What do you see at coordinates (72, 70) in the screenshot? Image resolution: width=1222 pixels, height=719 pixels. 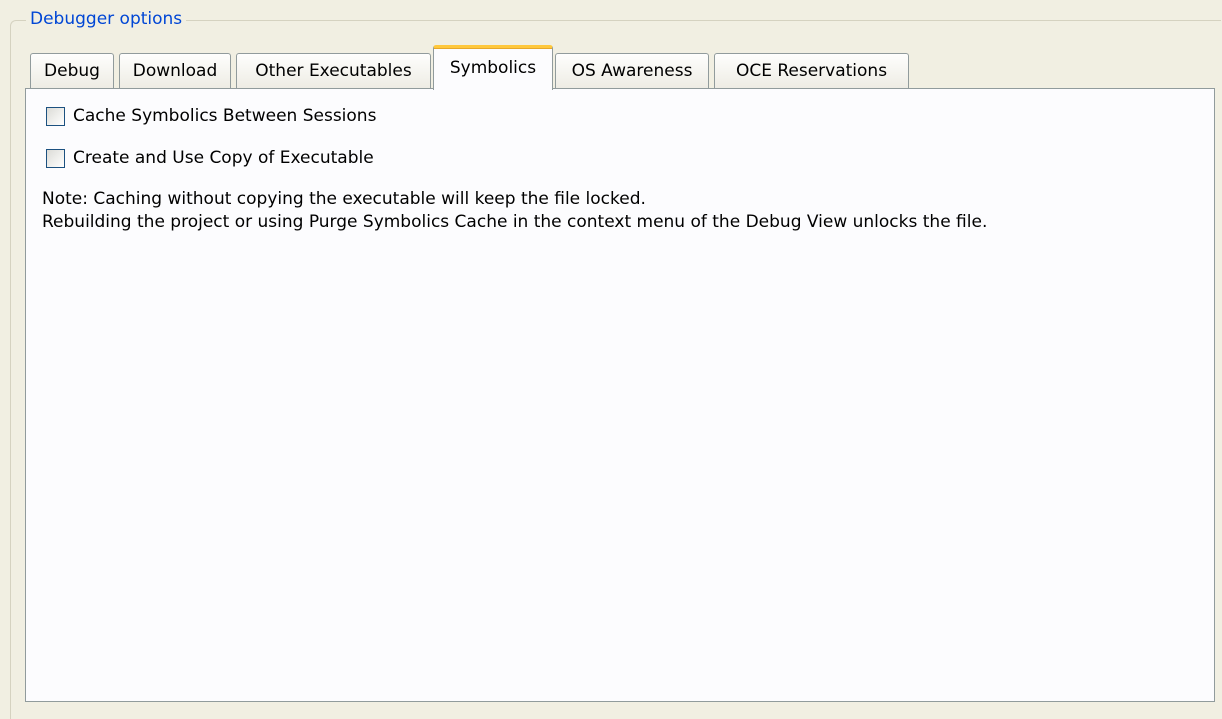 I see `tab-debug: Debug` at bounding box center [72, 70].